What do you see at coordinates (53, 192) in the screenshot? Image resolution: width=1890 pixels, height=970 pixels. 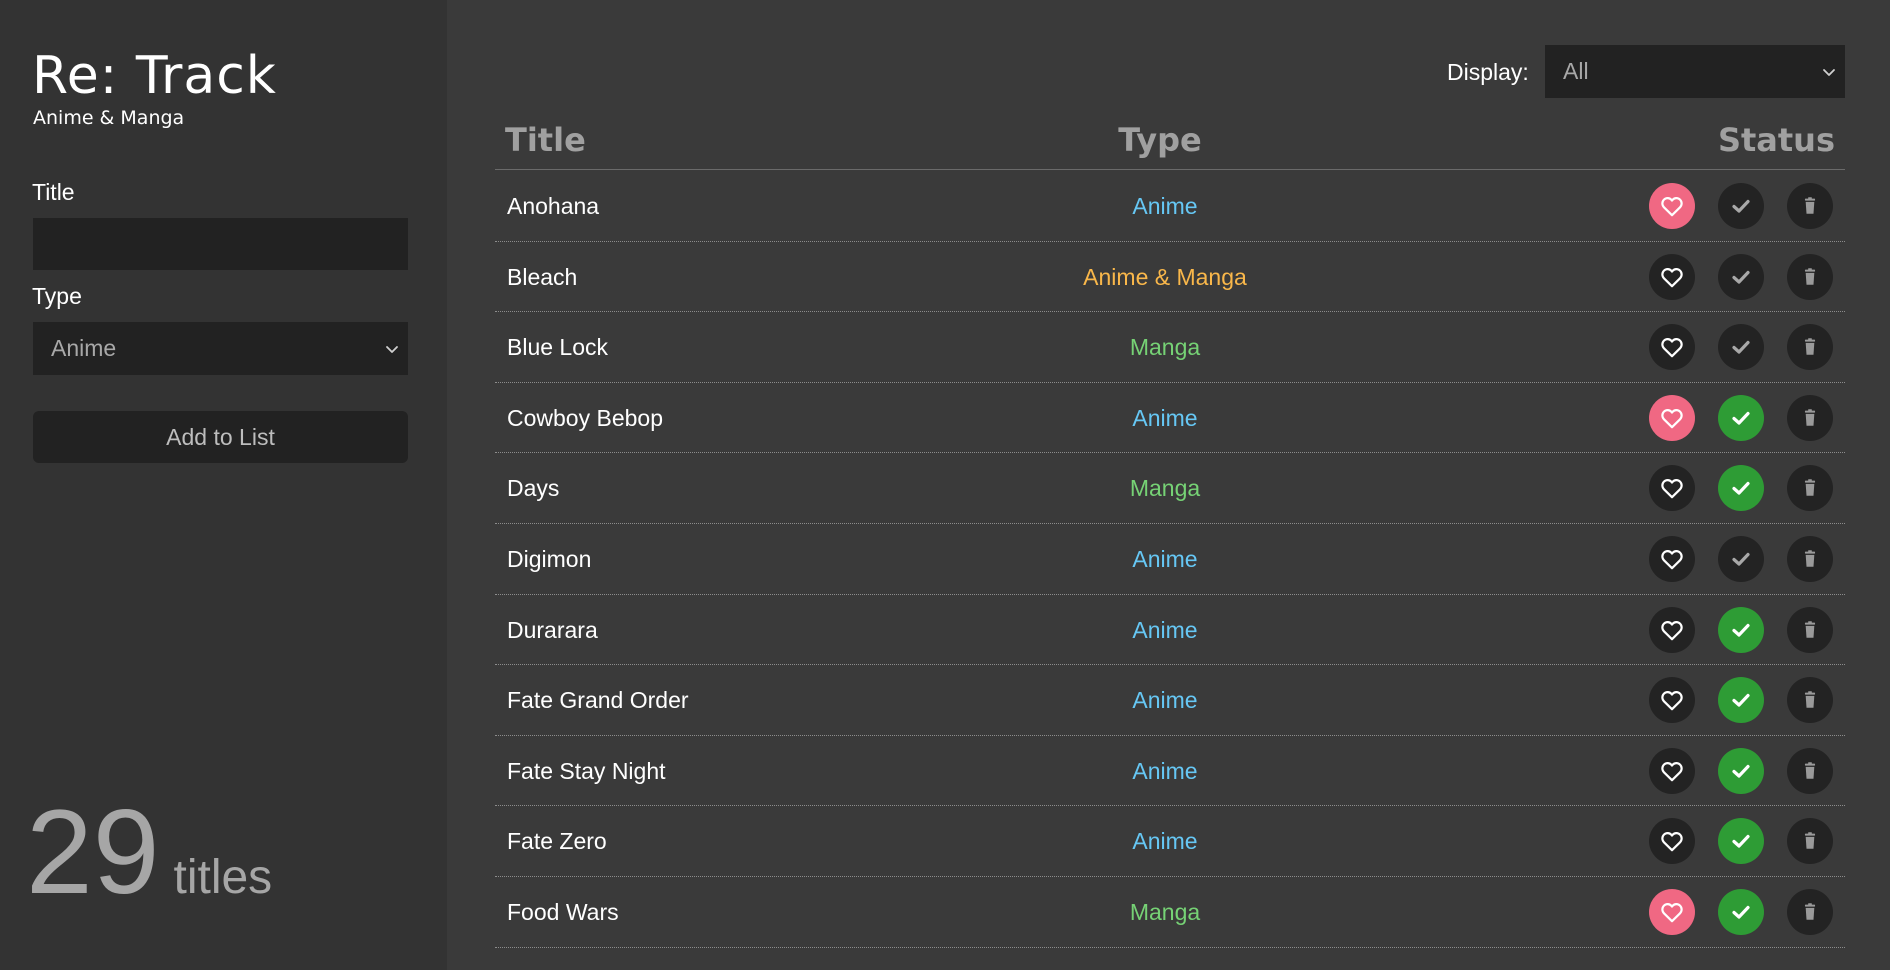 I see `title-field-label: Title` at bounding box center [53, 192].